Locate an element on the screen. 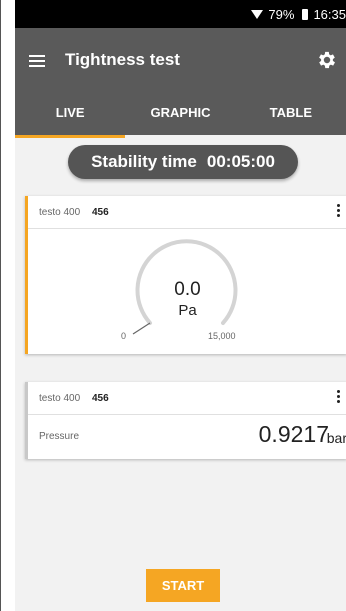 The height and width of the screenshot is (611, 346). tab-live: LIVE is located at coordinates (70, 116).